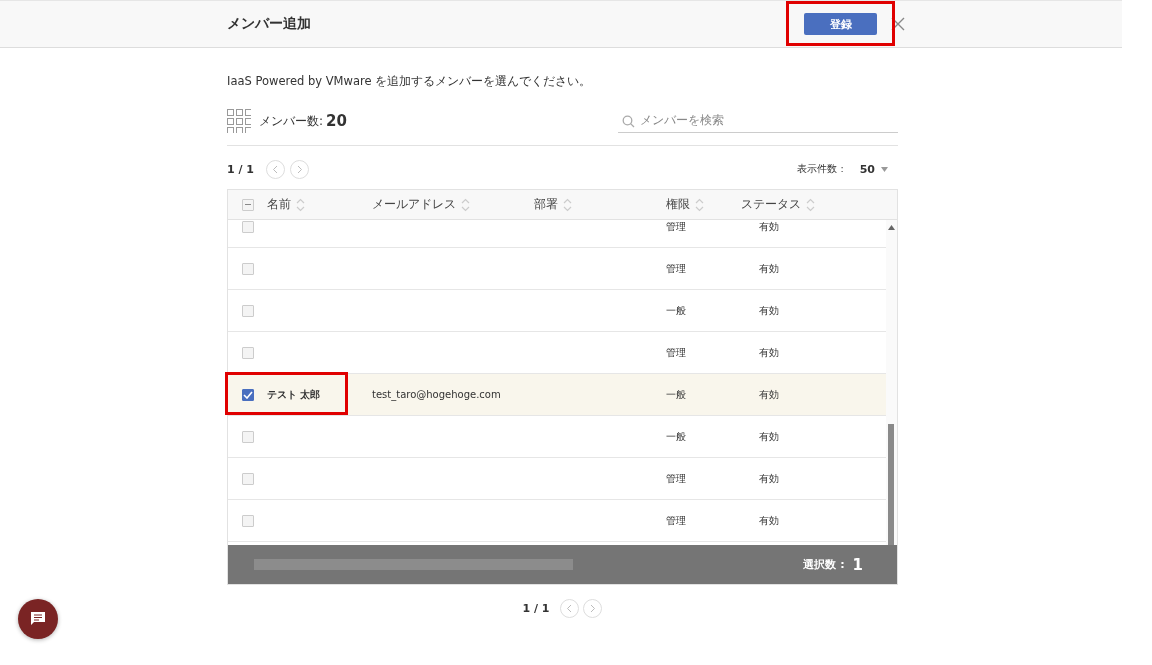 This screenshot has height=665, width=1152. Describe the element at coordinates (410, 81) in the screenshot. I see `description-text: IaaS Powered by VMware を追加するメンバーを選んでください。` at that location.